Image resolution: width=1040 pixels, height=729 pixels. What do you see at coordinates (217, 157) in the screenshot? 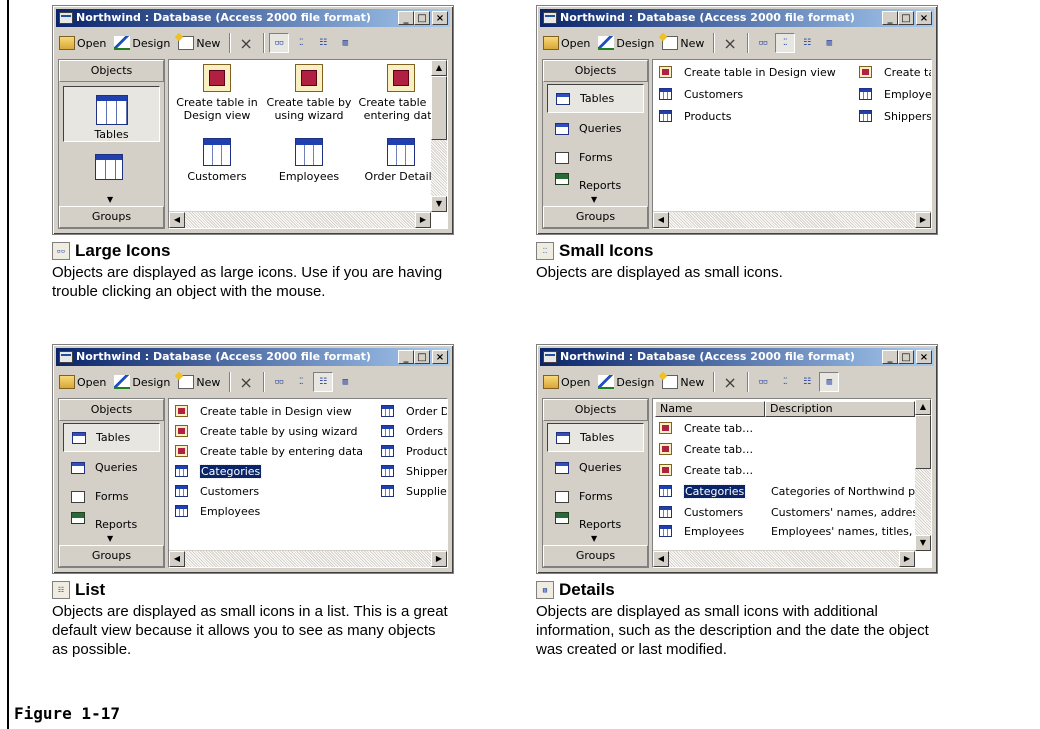
I see `large-item: Customers` at bounding box center [217, 157].